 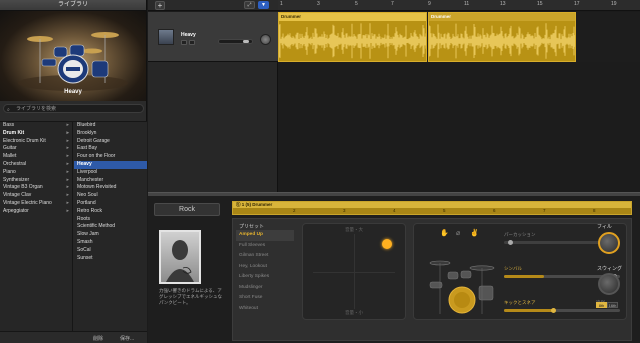 I want to click on subcategory-item: Roots, so click(x=110, y=220).